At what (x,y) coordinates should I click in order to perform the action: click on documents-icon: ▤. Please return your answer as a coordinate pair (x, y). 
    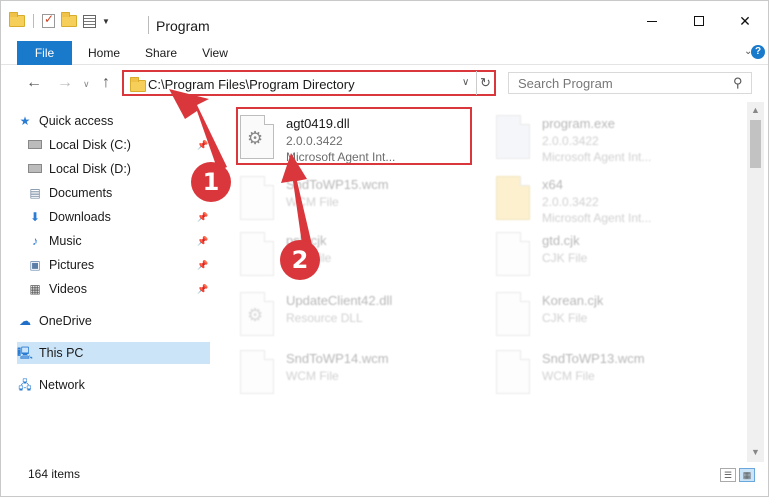
    Looking at the image, I should click on (35, 193).